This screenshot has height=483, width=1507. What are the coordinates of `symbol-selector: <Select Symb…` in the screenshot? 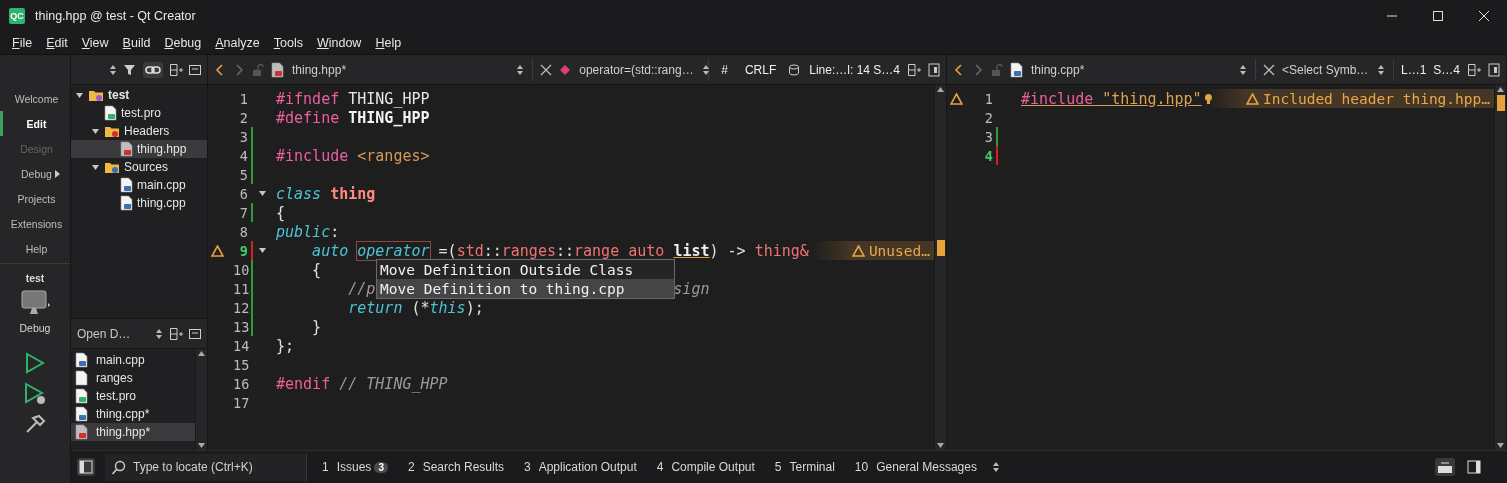 It's located at (1337, 69).